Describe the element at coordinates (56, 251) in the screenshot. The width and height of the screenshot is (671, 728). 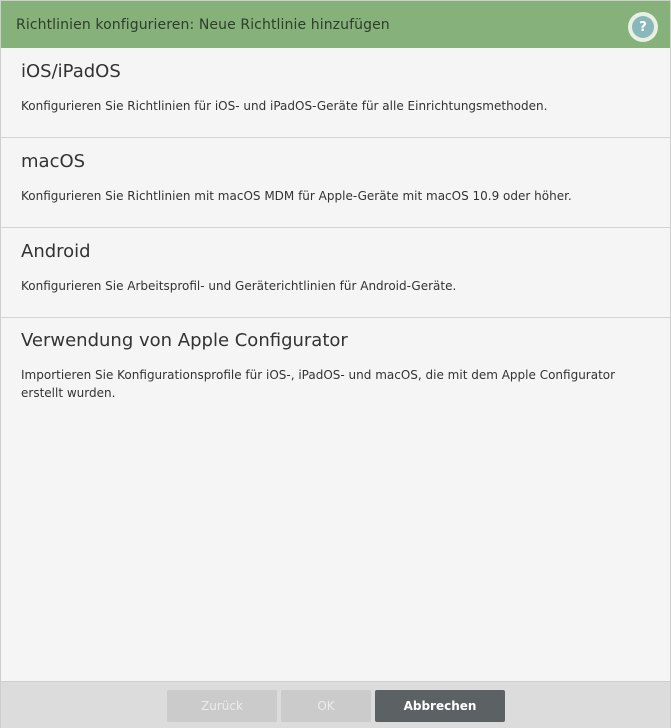
I see `option-title: Android` at that location.